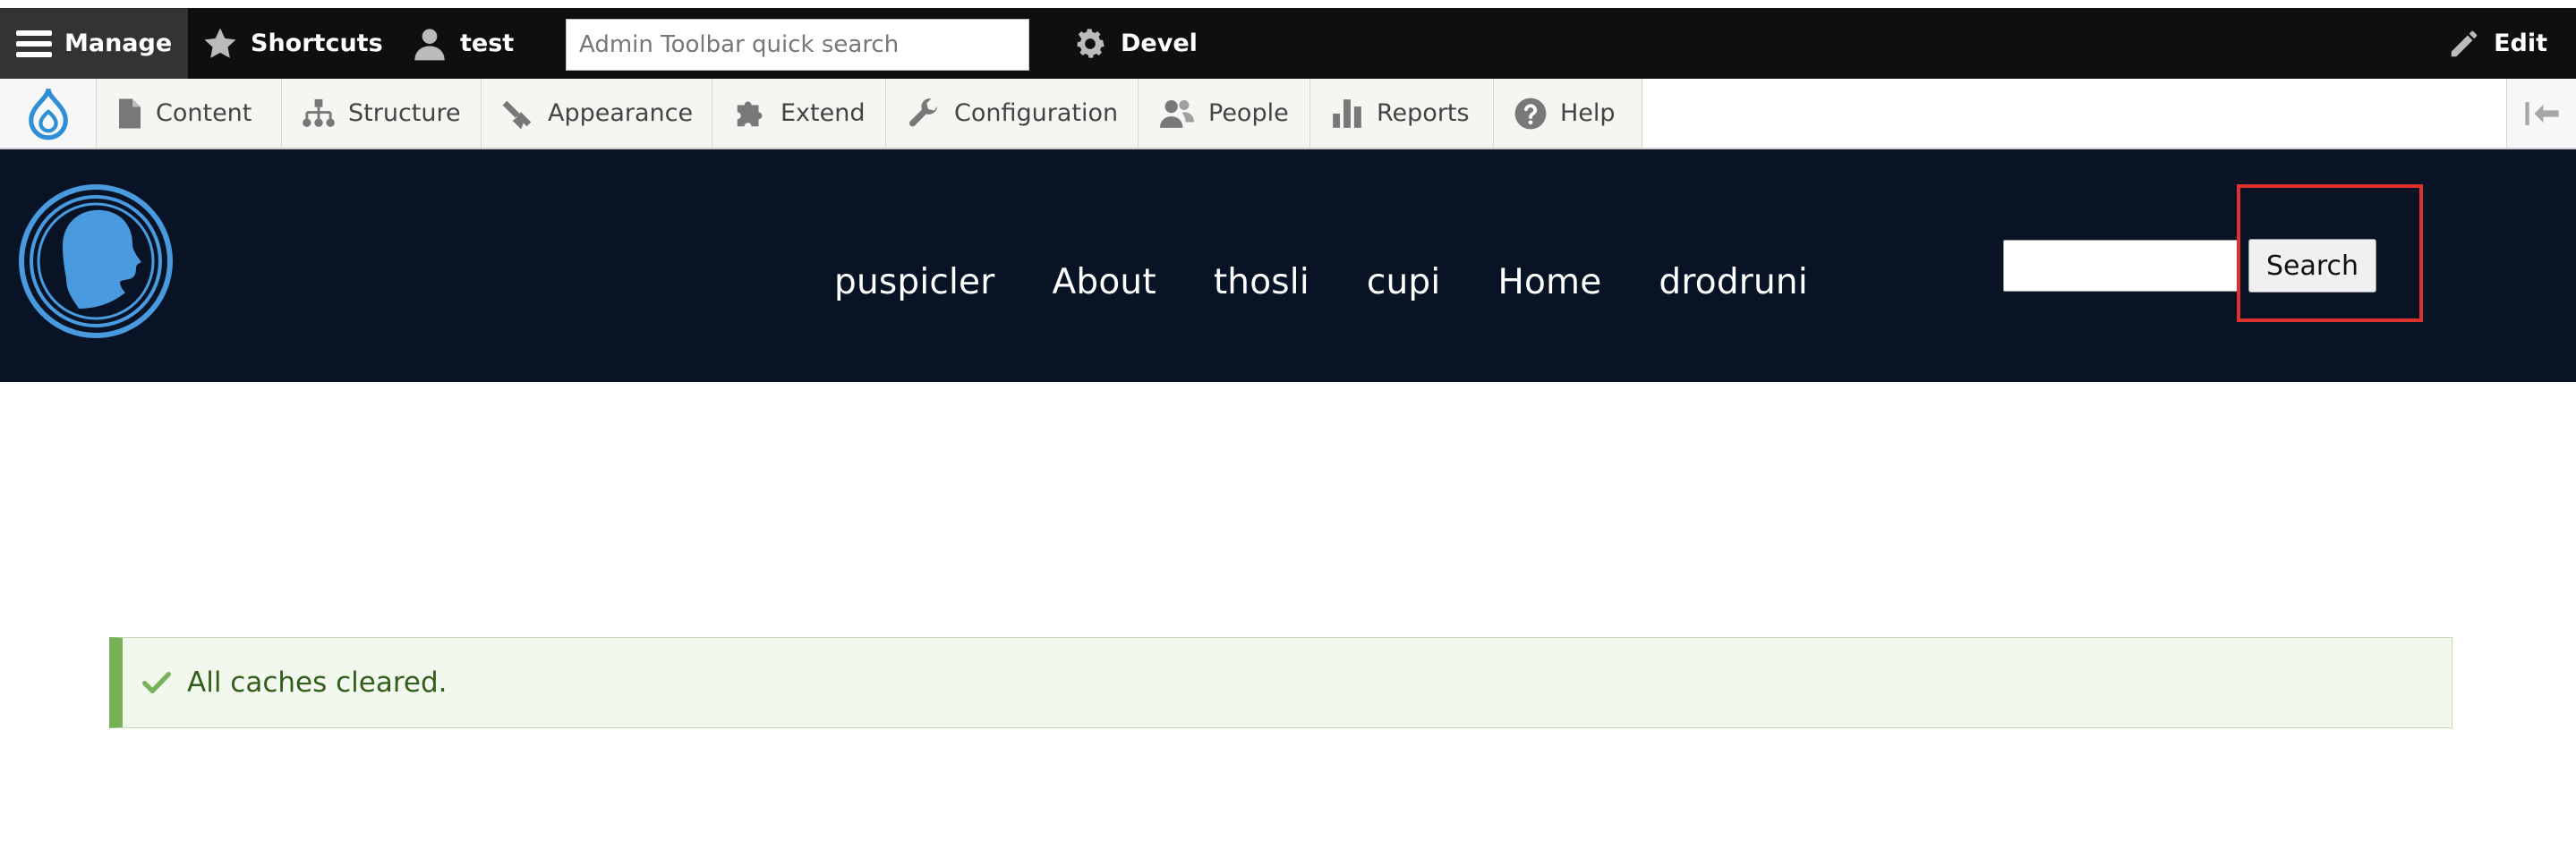 The image size is (2576, 866). Describe the element at coordinates (1733, 282) in the screenshot. I see `nav-link-drodruni: drodruni` at that location.